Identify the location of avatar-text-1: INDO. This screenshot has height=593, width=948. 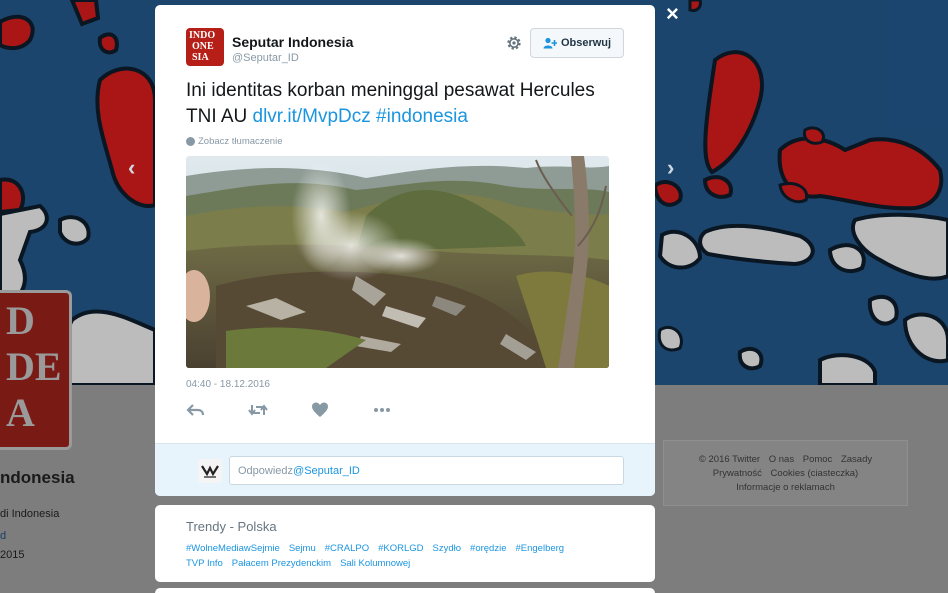
(202, 35).